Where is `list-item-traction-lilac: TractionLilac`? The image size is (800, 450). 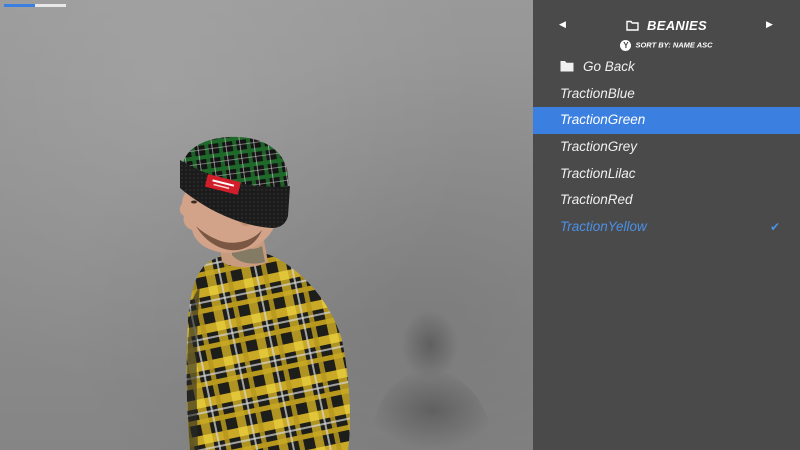 list-item-traction-lilac: TractionLilac is located at coordinates (666, 174).